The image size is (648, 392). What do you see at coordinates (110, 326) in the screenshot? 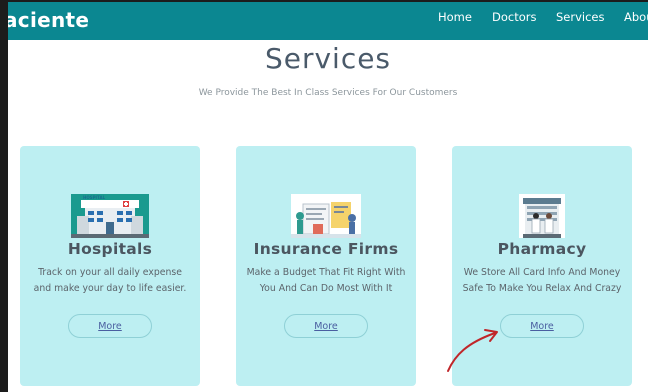
I see `more-button-hospitals: More` at bounding box center [110, 326].